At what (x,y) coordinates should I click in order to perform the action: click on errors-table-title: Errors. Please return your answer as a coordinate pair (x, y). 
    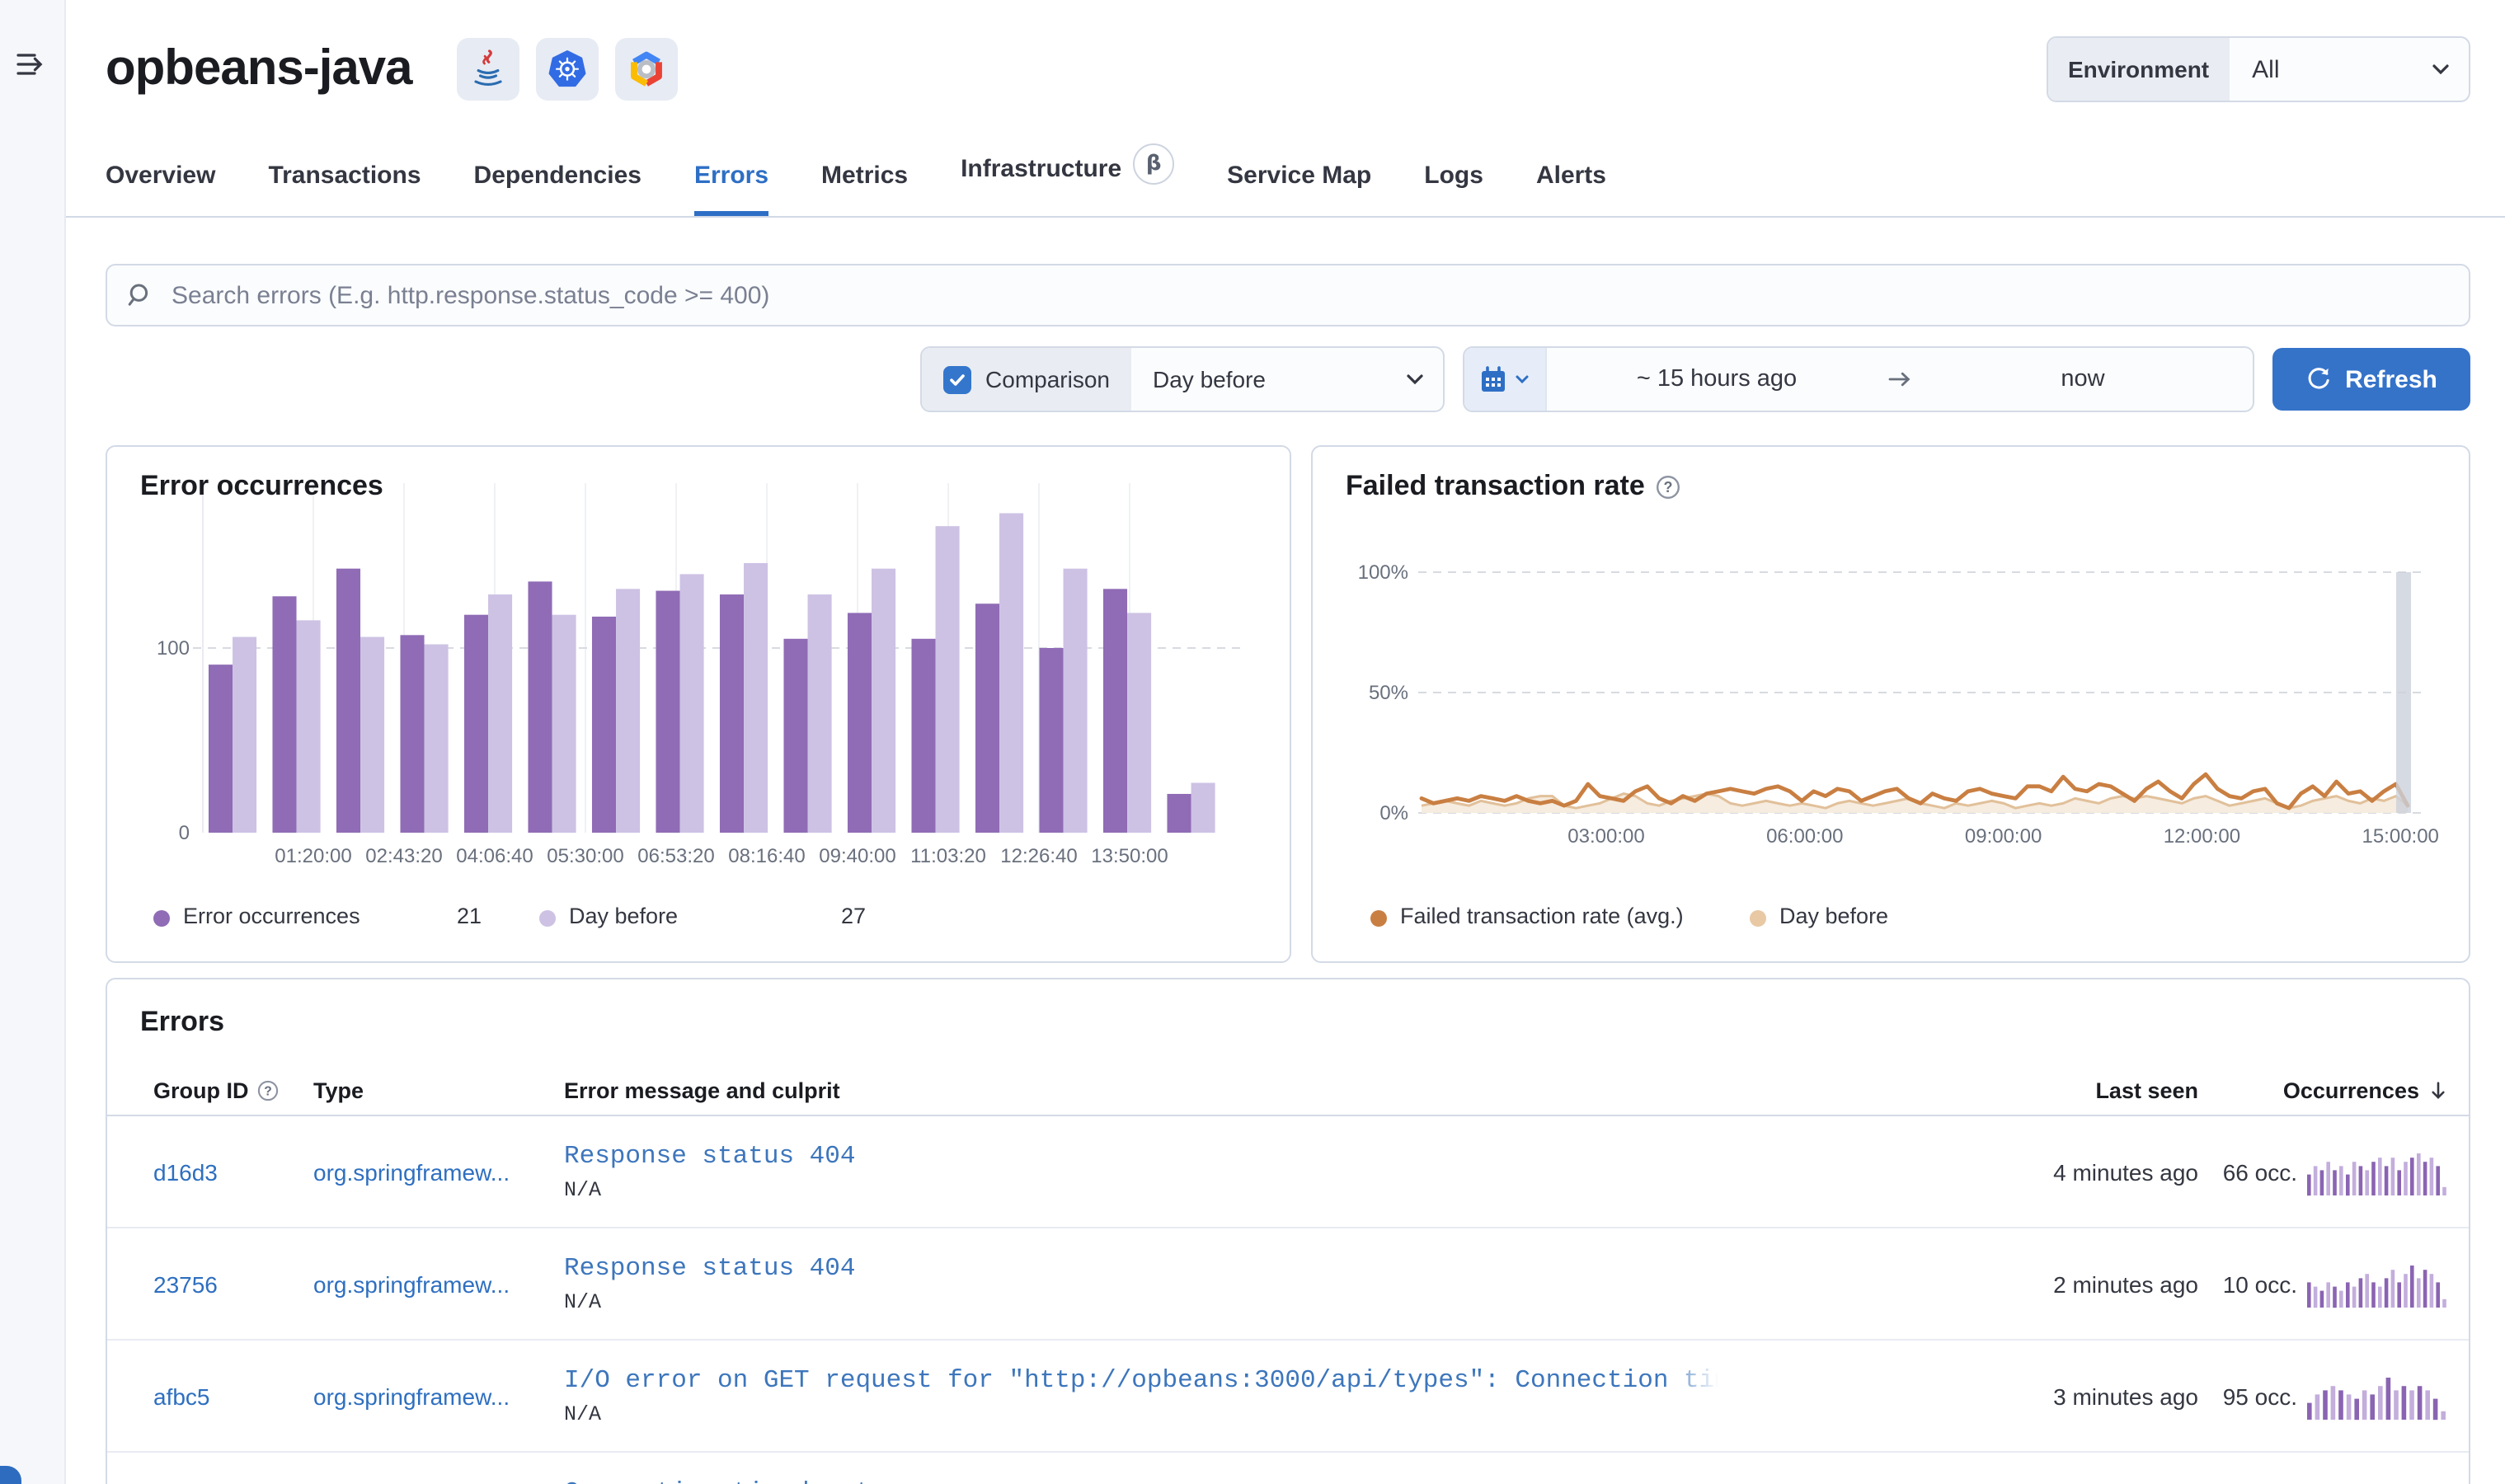
    Looking at the image, I should click on (183, 1021).